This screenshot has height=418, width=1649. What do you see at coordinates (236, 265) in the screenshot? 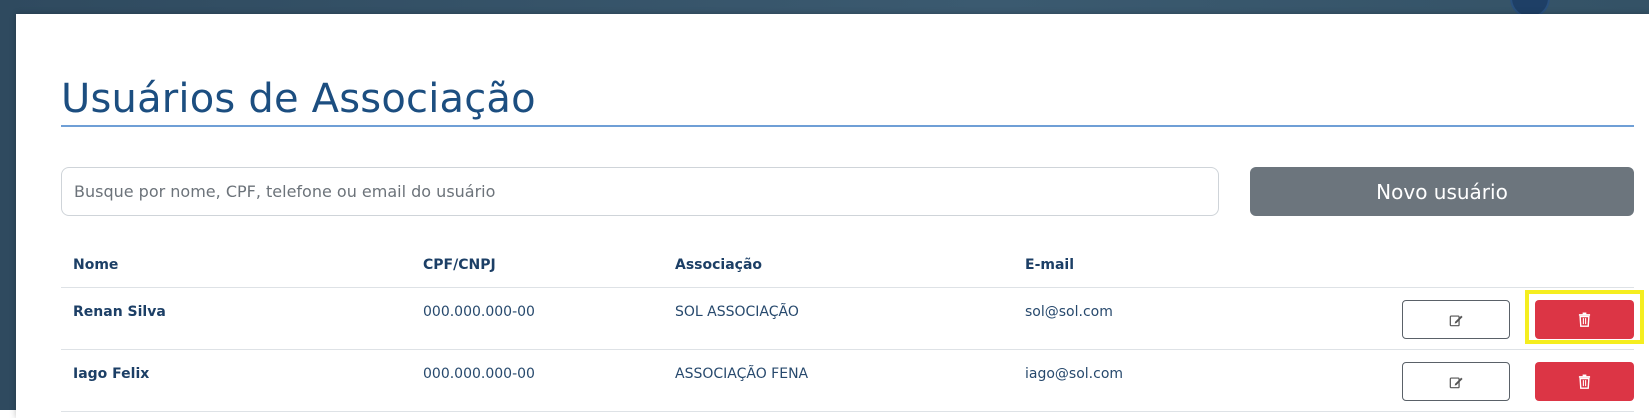
I see `column-header-name: Nome` at bounding box center [236, 265].